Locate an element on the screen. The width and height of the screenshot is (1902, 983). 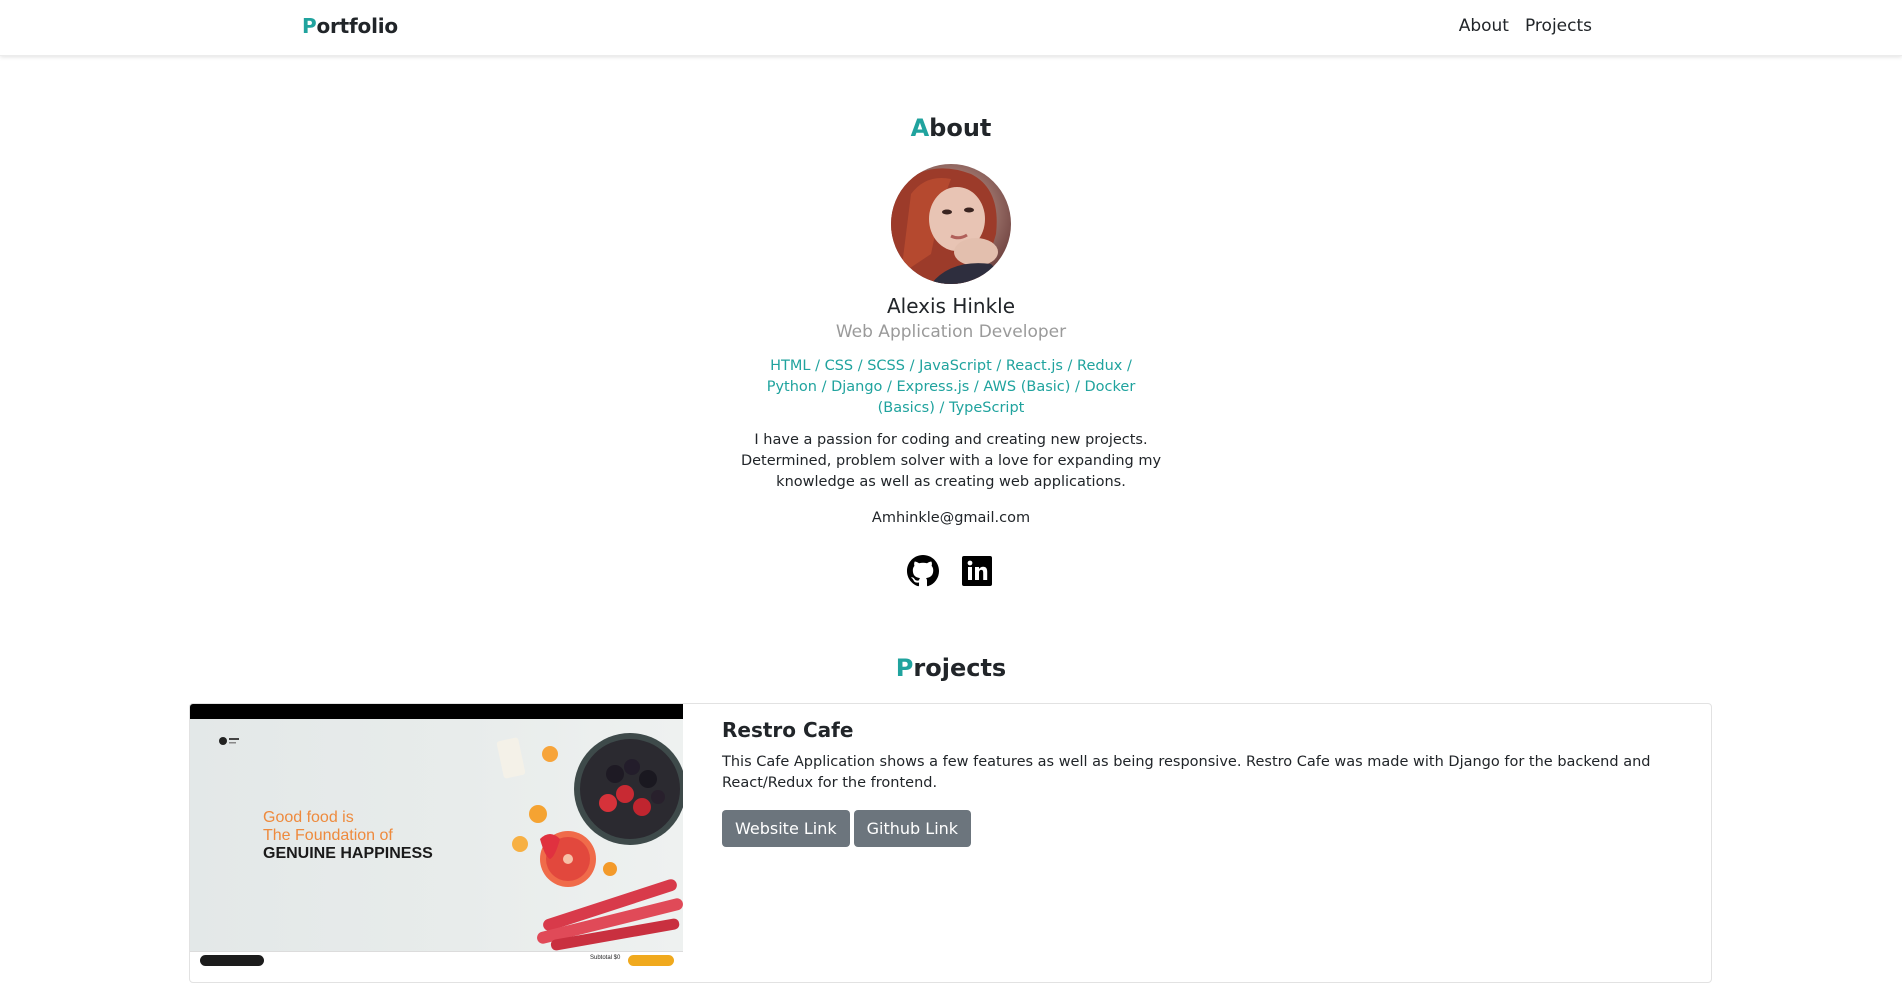
about-heading: About is located at coordinates (951, 128).